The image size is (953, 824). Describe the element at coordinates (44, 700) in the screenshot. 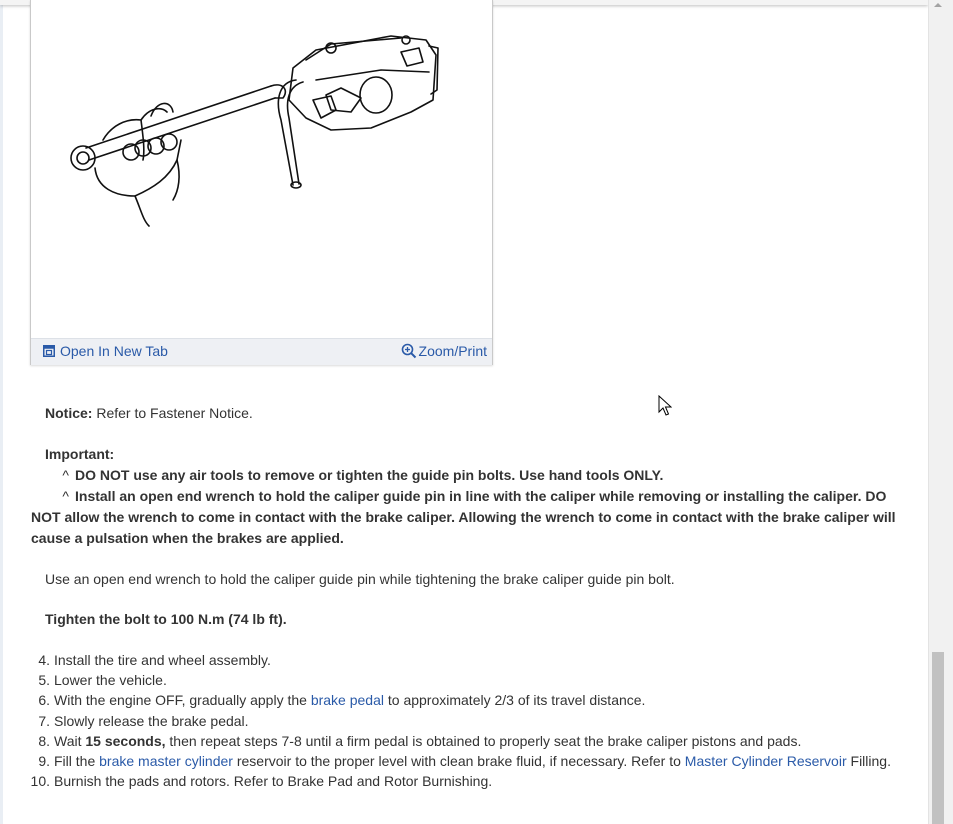

I see `step-number: 6.` at that location.